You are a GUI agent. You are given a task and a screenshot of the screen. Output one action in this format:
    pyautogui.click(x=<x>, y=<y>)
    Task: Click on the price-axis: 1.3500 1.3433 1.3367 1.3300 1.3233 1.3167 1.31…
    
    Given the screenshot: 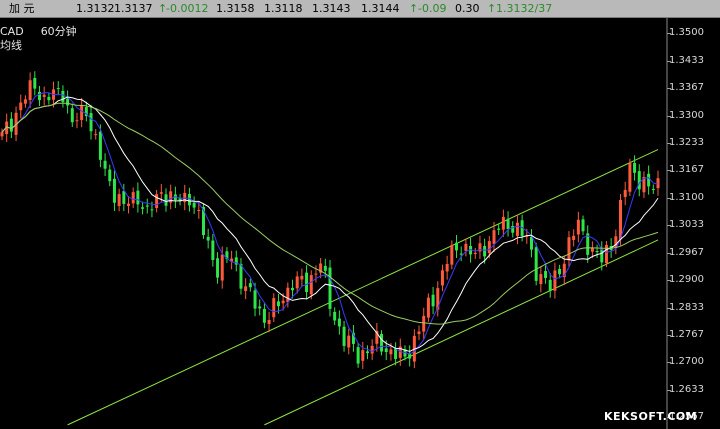 What is the action you would take?
    pyautogui.click(x=693, y=223)
    